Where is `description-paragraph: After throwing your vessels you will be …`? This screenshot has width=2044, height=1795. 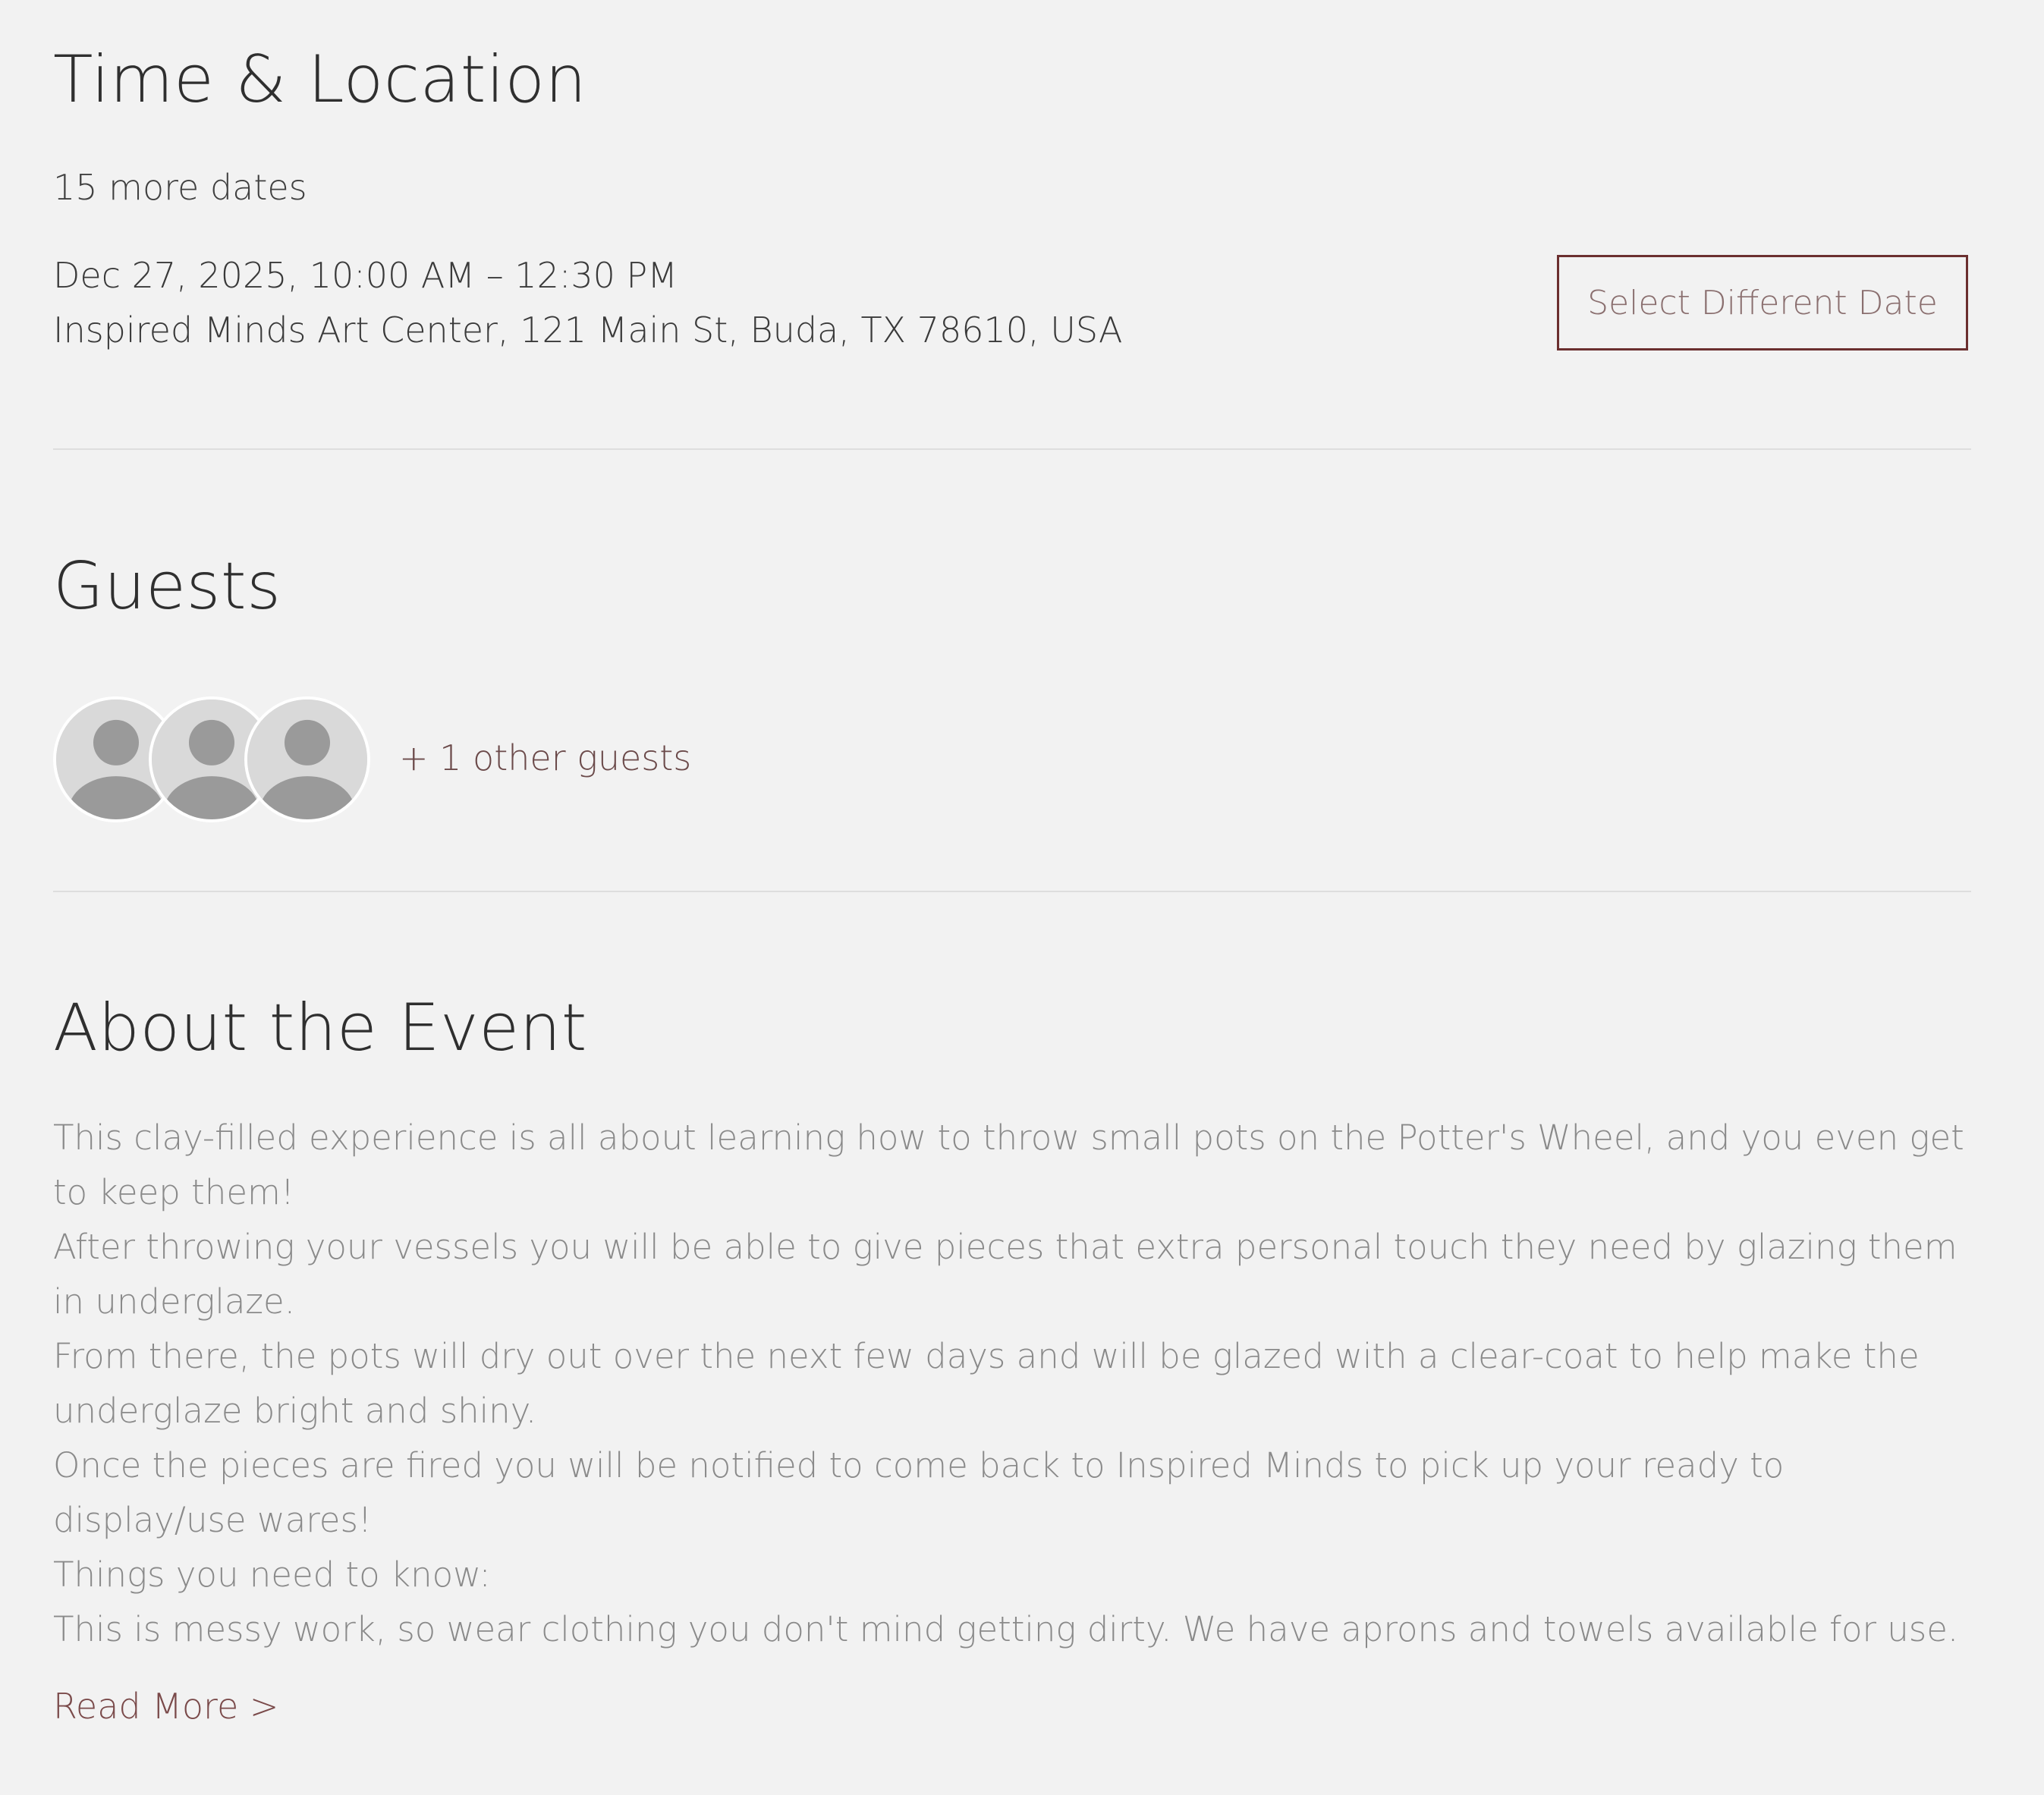
description-paragraph: After throwing your vessels you will be … is located at coordinates (1005, 1274).